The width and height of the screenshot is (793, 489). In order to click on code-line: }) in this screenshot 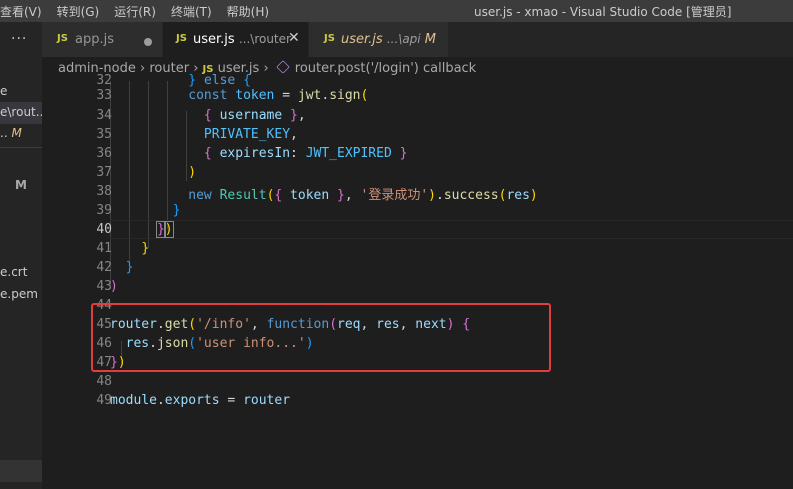, I will do `click(164, 229)`.